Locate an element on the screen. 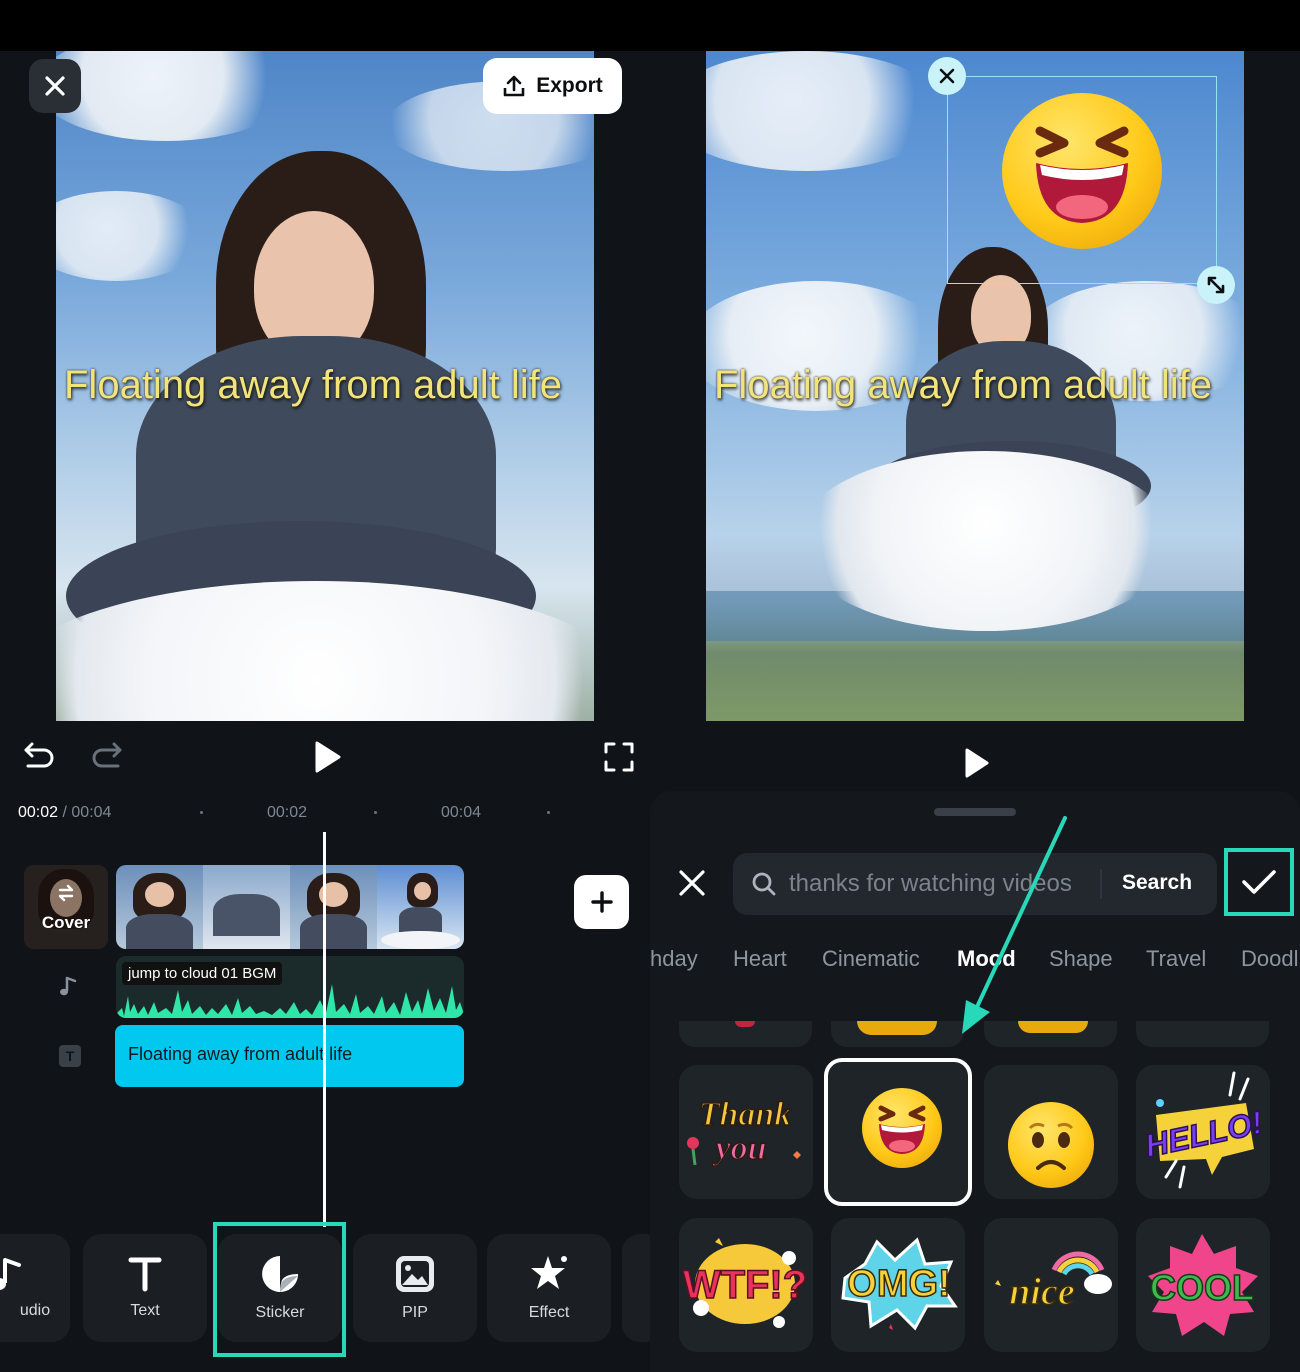 This screenshot has width=1300, height=1372. tab-doodle: Doodl is located at coordinates (1269, 959).